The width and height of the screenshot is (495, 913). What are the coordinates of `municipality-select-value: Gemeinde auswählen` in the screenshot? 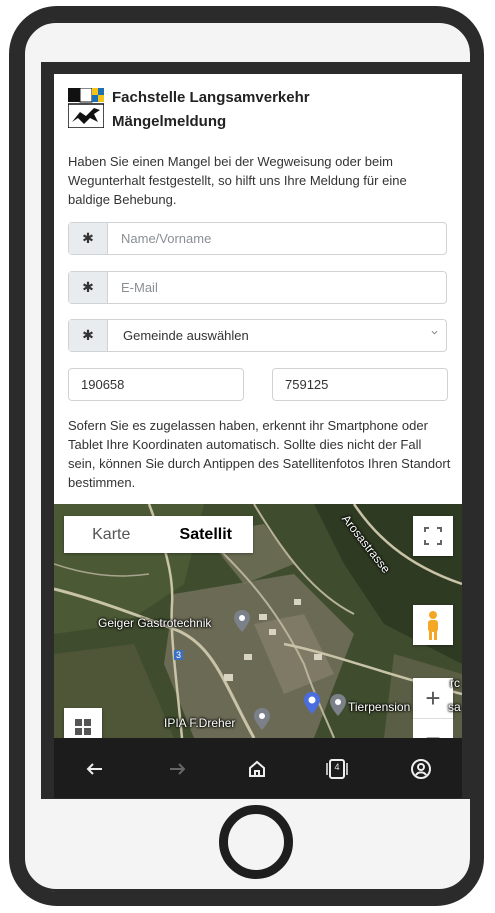 It's located at (186, 335).